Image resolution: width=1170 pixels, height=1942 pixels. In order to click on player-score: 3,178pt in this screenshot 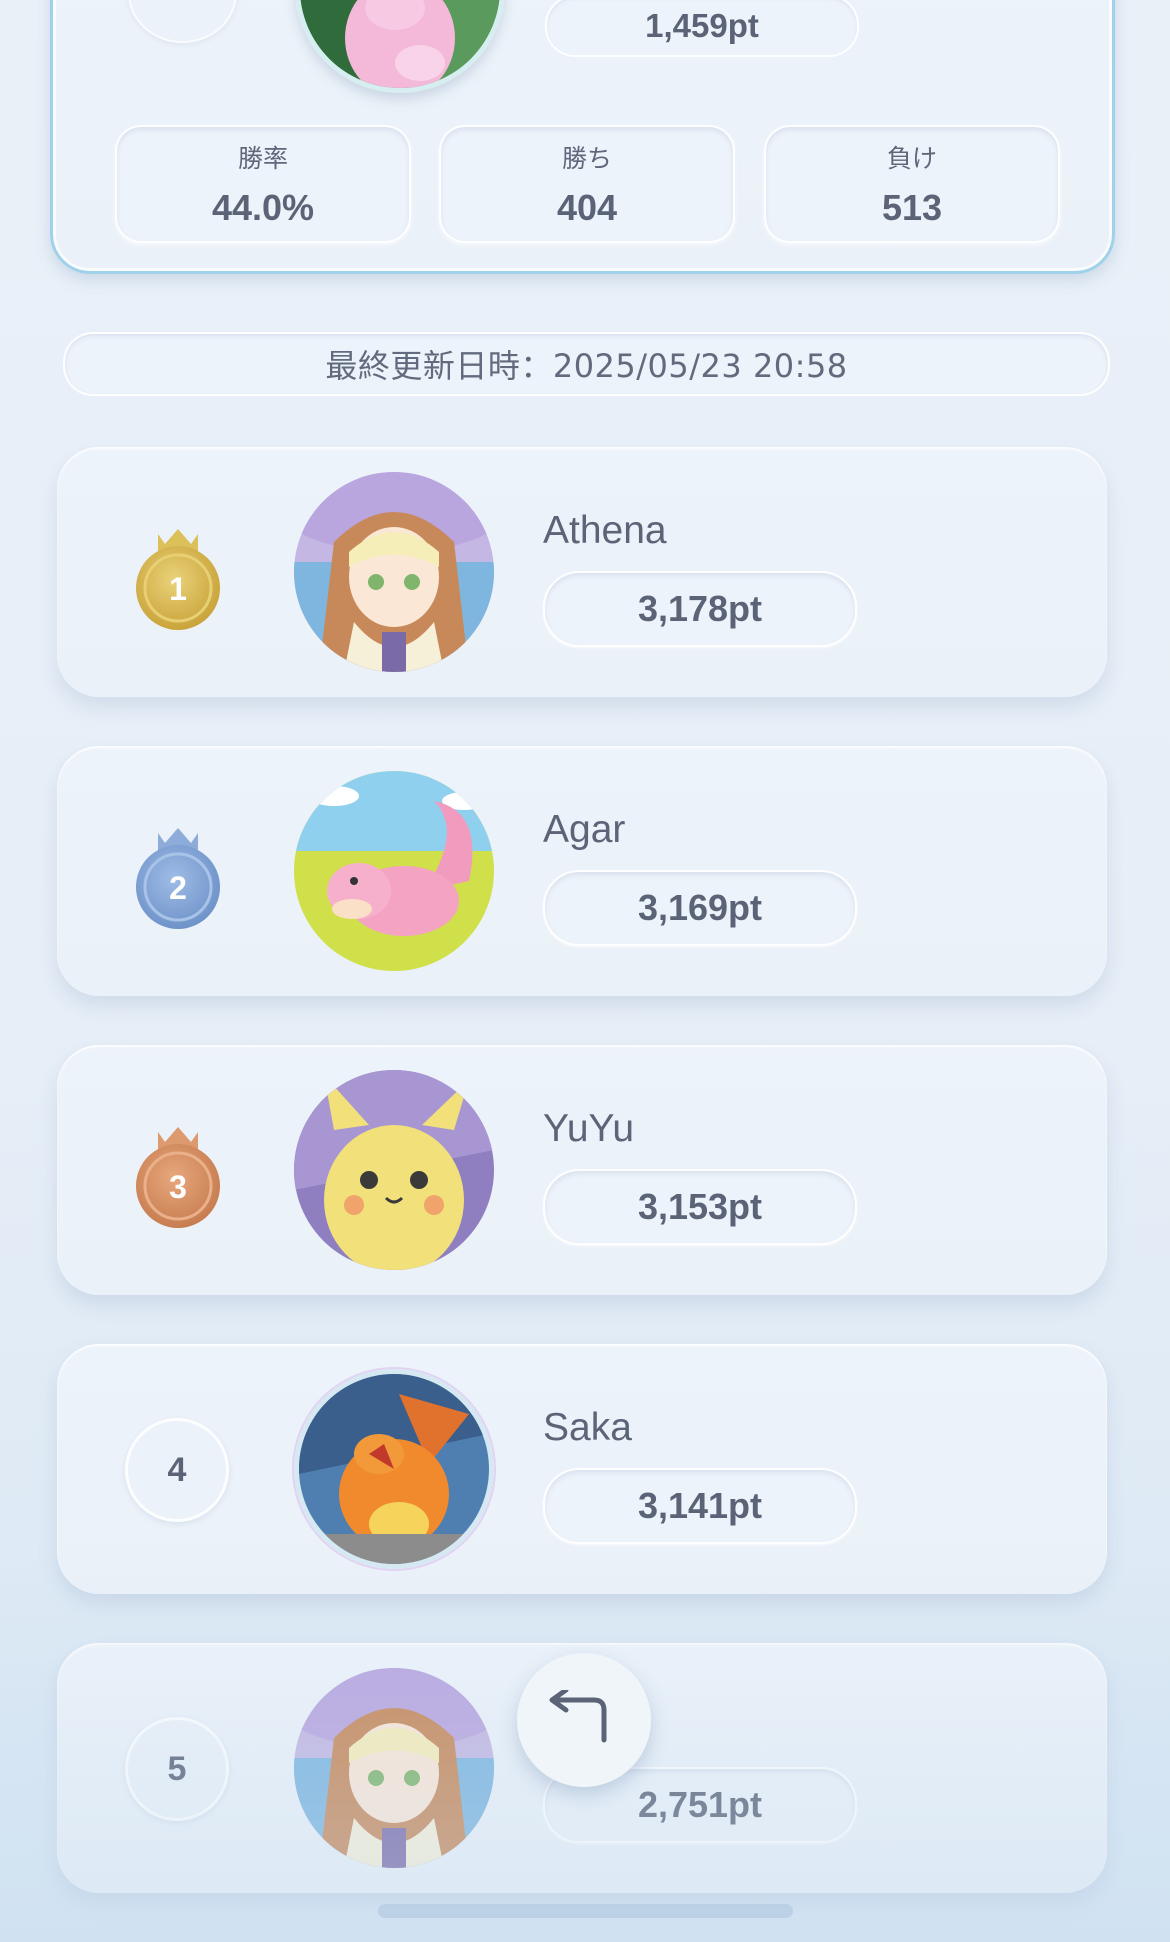, I will do `click(700, 609)`.